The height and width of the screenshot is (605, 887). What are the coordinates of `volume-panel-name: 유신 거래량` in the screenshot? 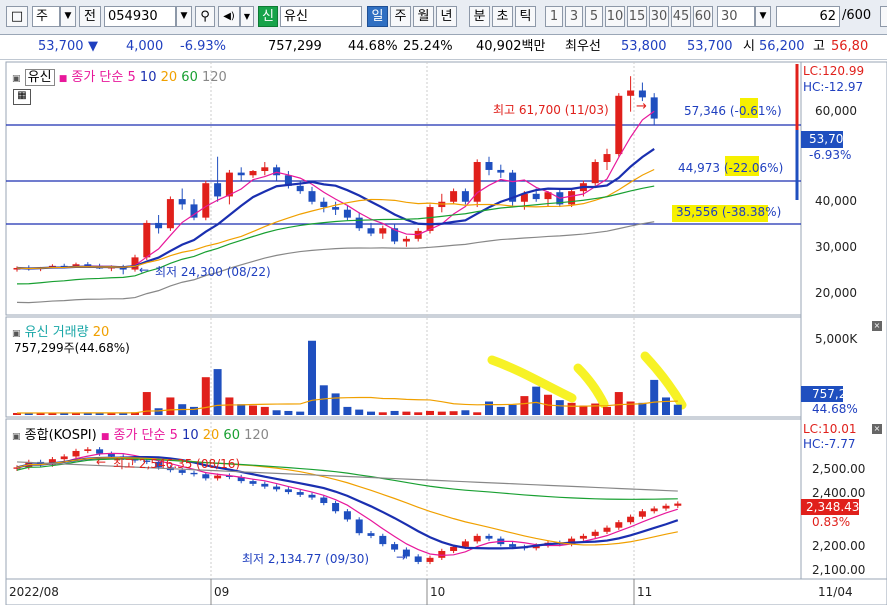 It's located at (57, 332).